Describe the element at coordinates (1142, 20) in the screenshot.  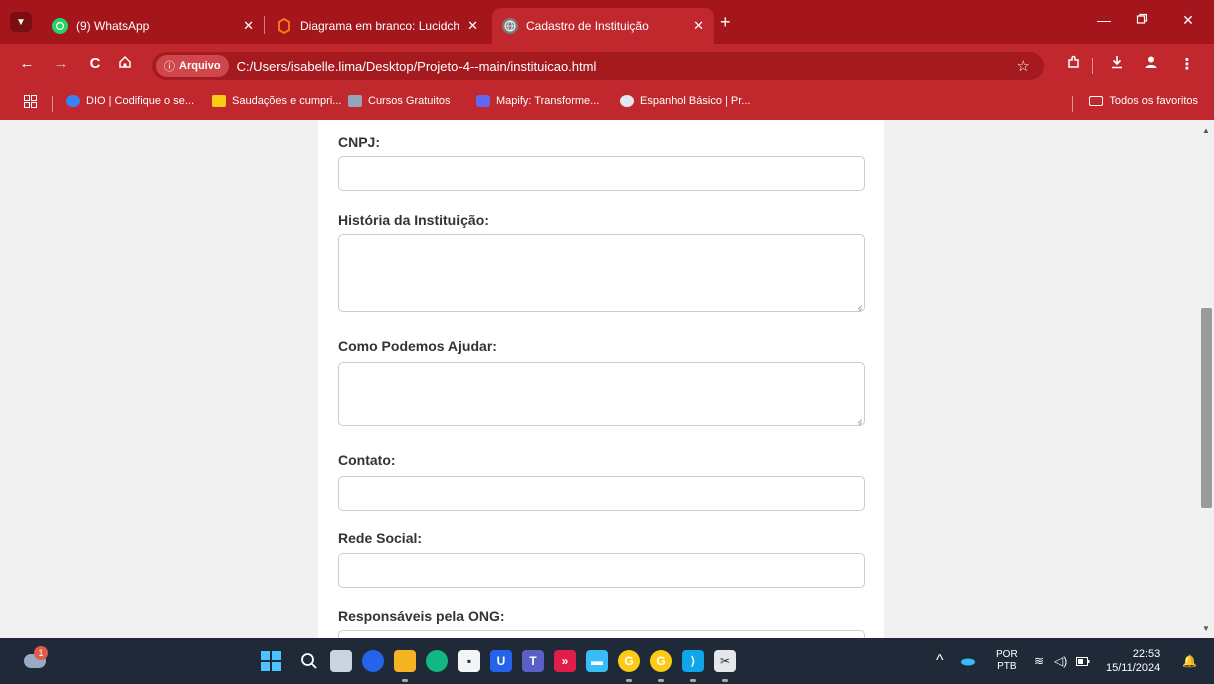
I see `restore-icon` at that location.